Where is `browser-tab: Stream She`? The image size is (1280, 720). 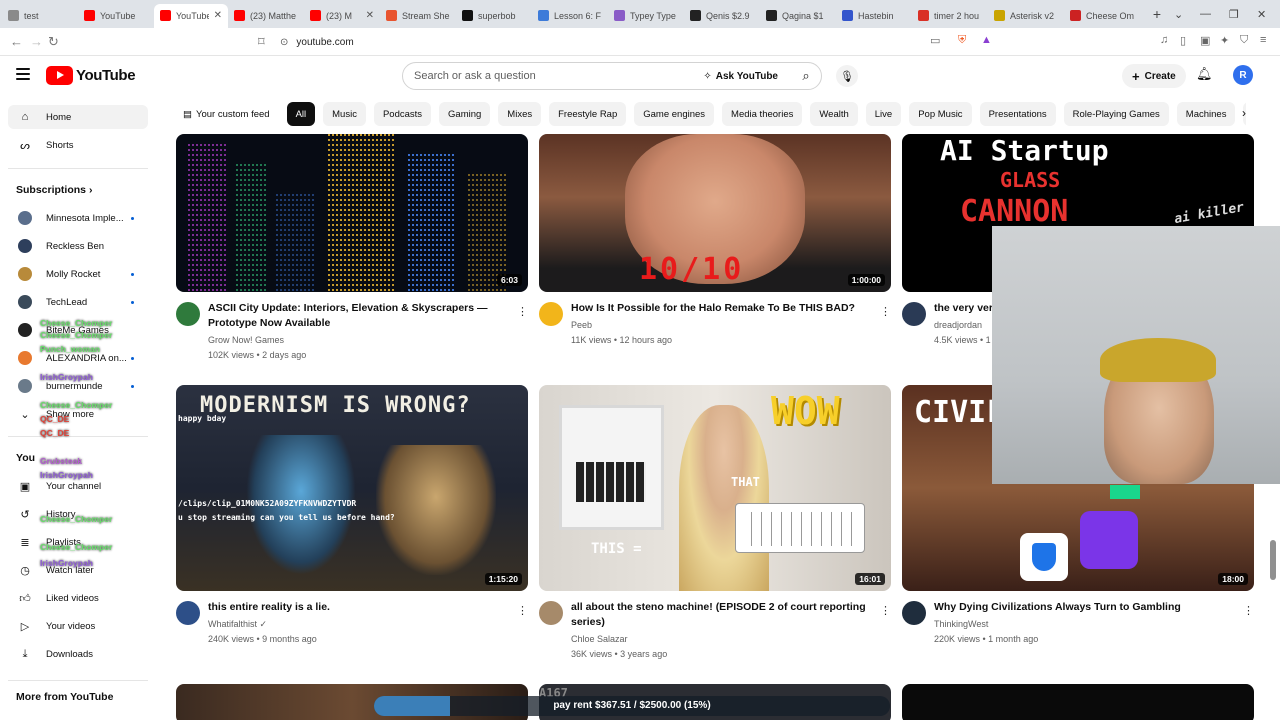 browser-tab: Stream She is located at coordinates (418, 16).